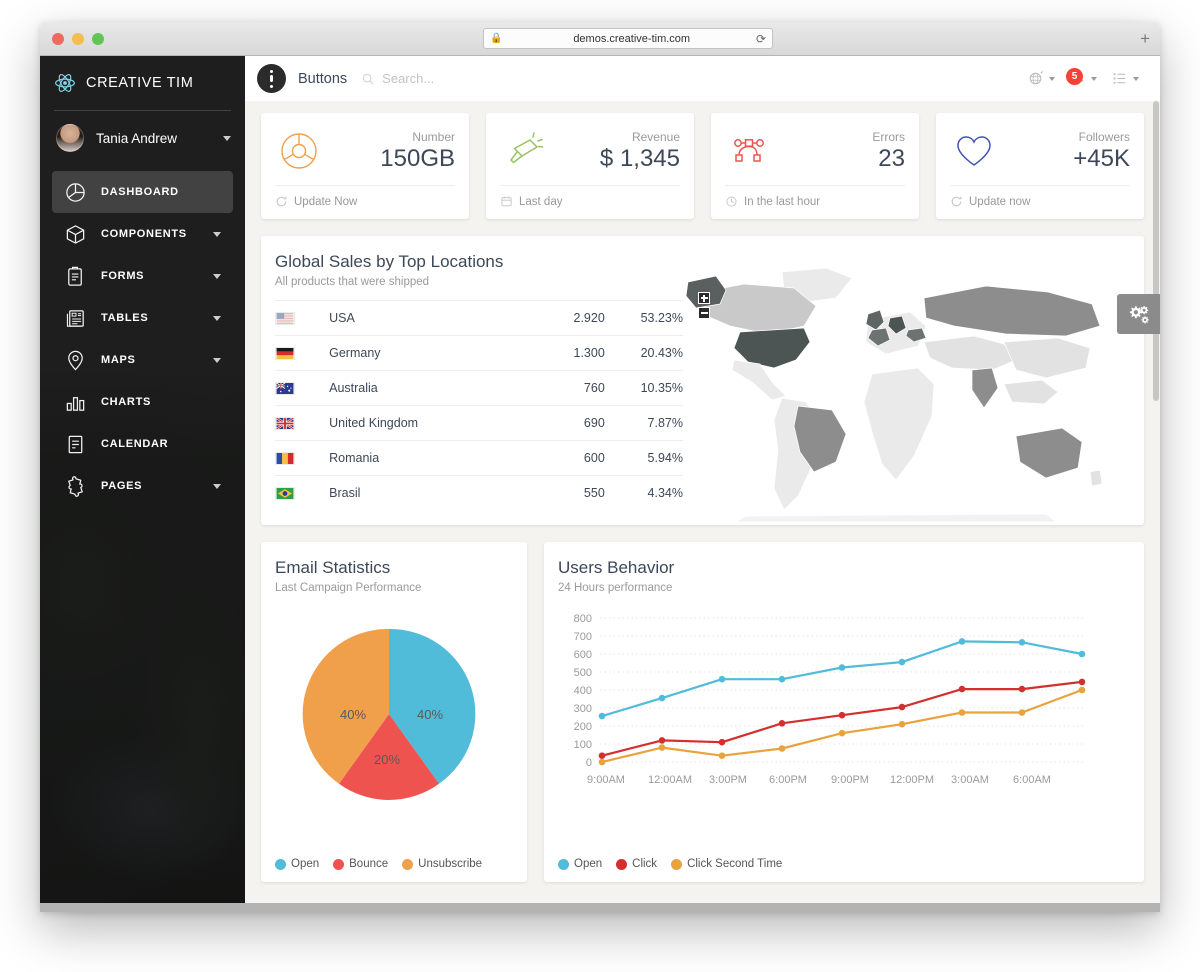  I want to click on donut-icon, so click(299, 151).